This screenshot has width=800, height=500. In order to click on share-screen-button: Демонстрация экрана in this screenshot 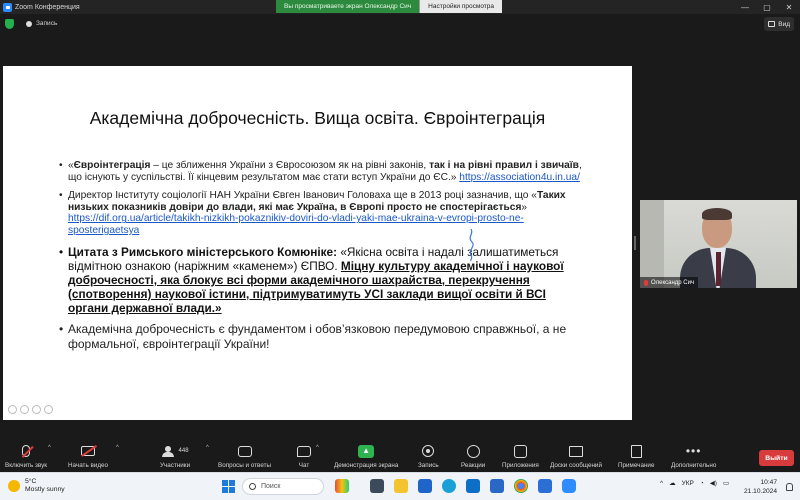, I will do `click(366, 456)`.